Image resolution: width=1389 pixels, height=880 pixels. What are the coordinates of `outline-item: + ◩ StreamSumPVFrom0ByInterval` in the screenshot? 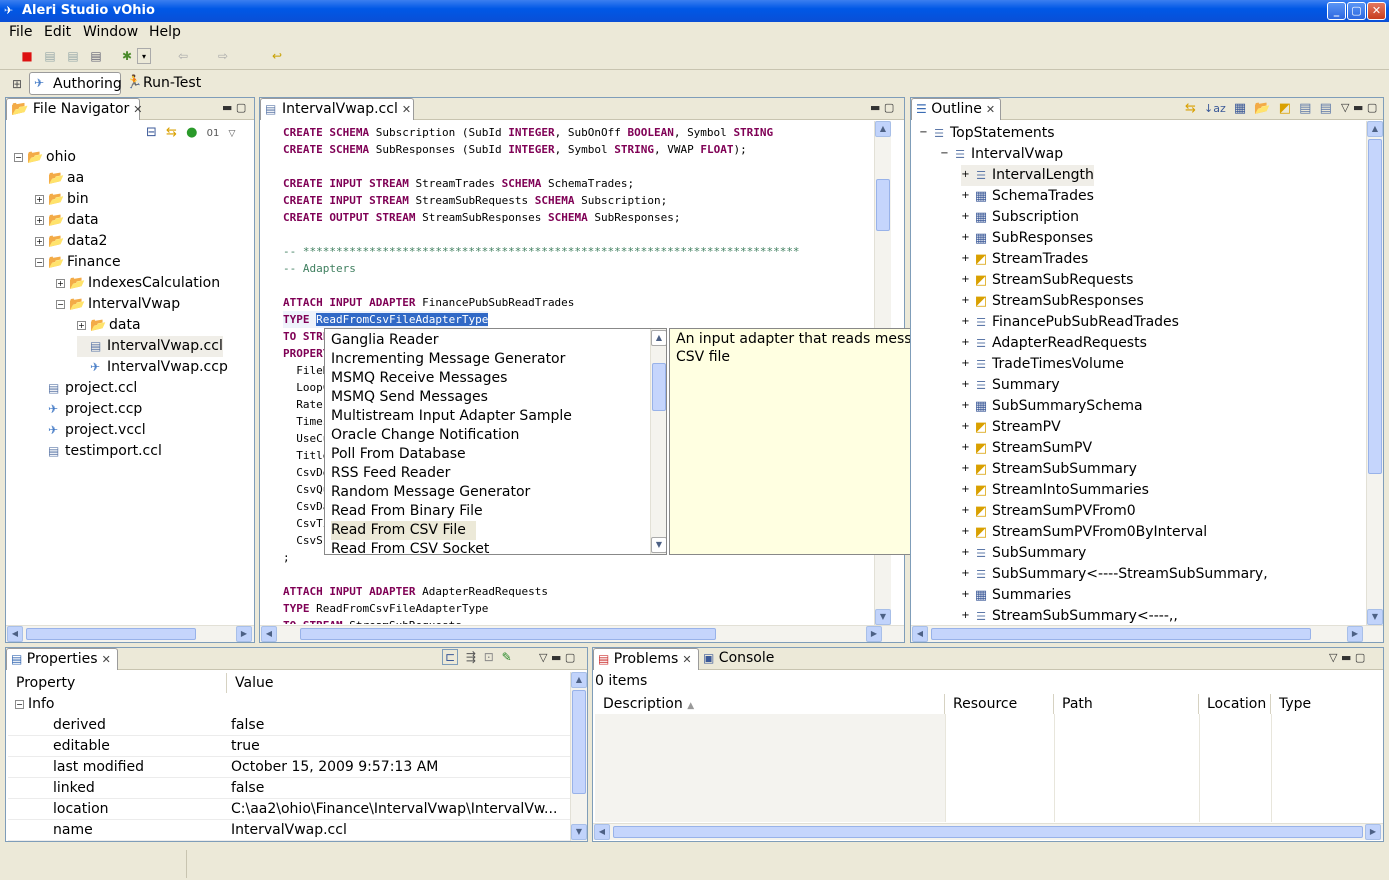 It's located at (1084, 532).